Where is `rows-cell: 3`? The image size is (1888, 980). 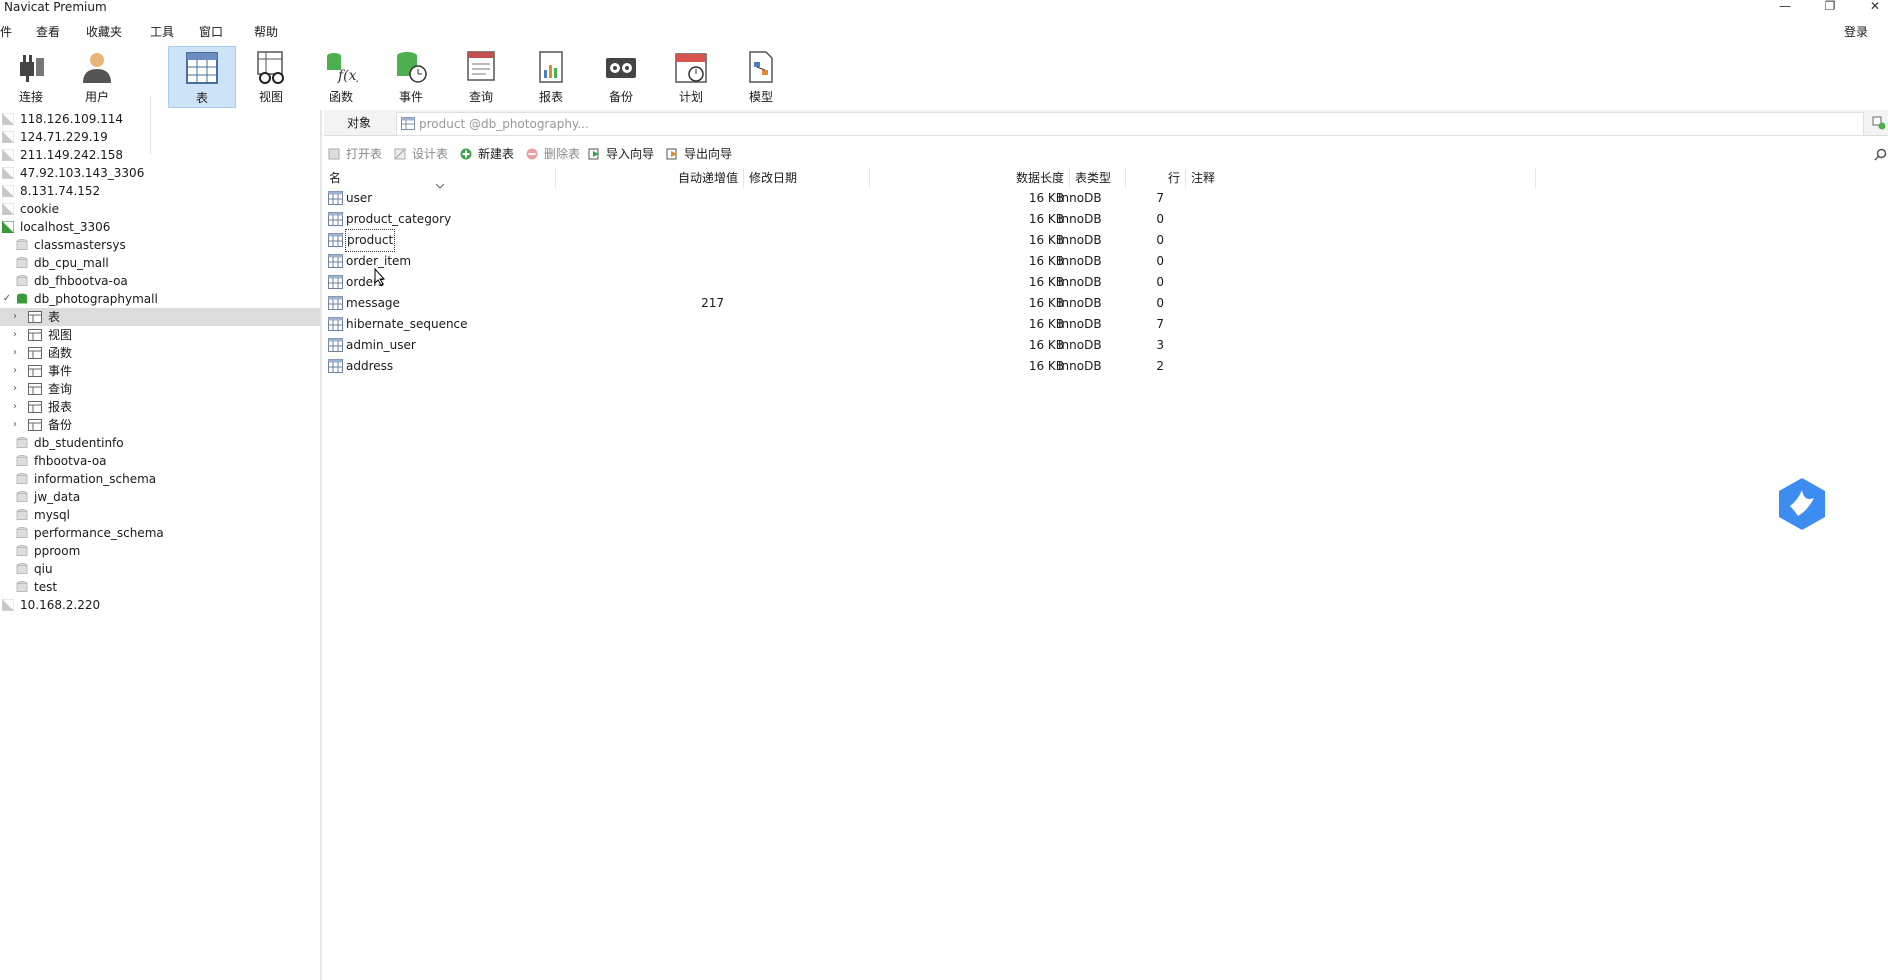
rows-cell: 3 is located at coordinates (1160, 345).